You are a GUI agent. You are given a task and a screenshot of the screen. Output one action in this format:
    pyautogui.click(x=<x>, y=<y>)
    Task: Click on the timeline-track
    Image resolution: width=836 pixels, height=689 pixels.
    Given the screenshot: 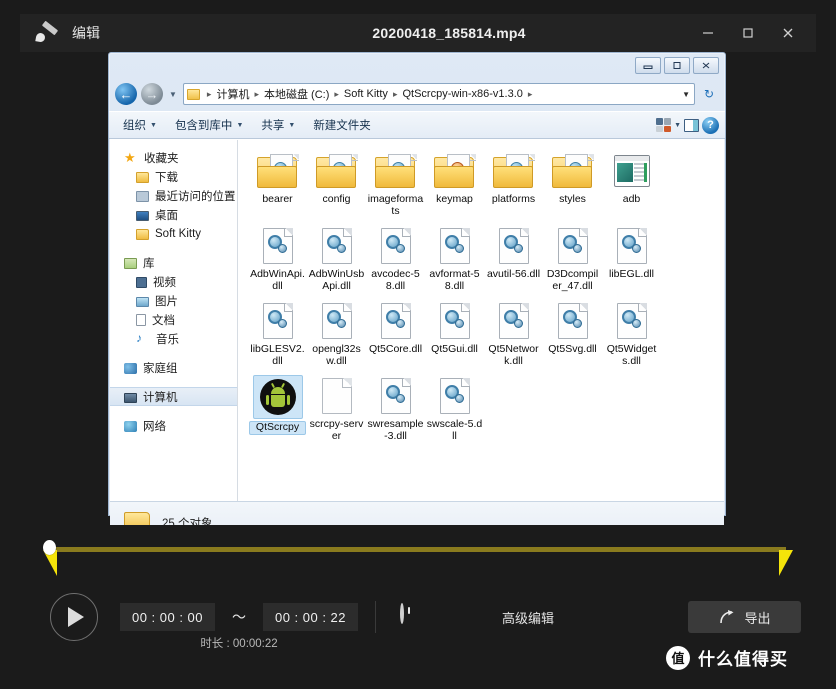 What is the action you would take?
    pyautogui.click(x=417, y=549)
    